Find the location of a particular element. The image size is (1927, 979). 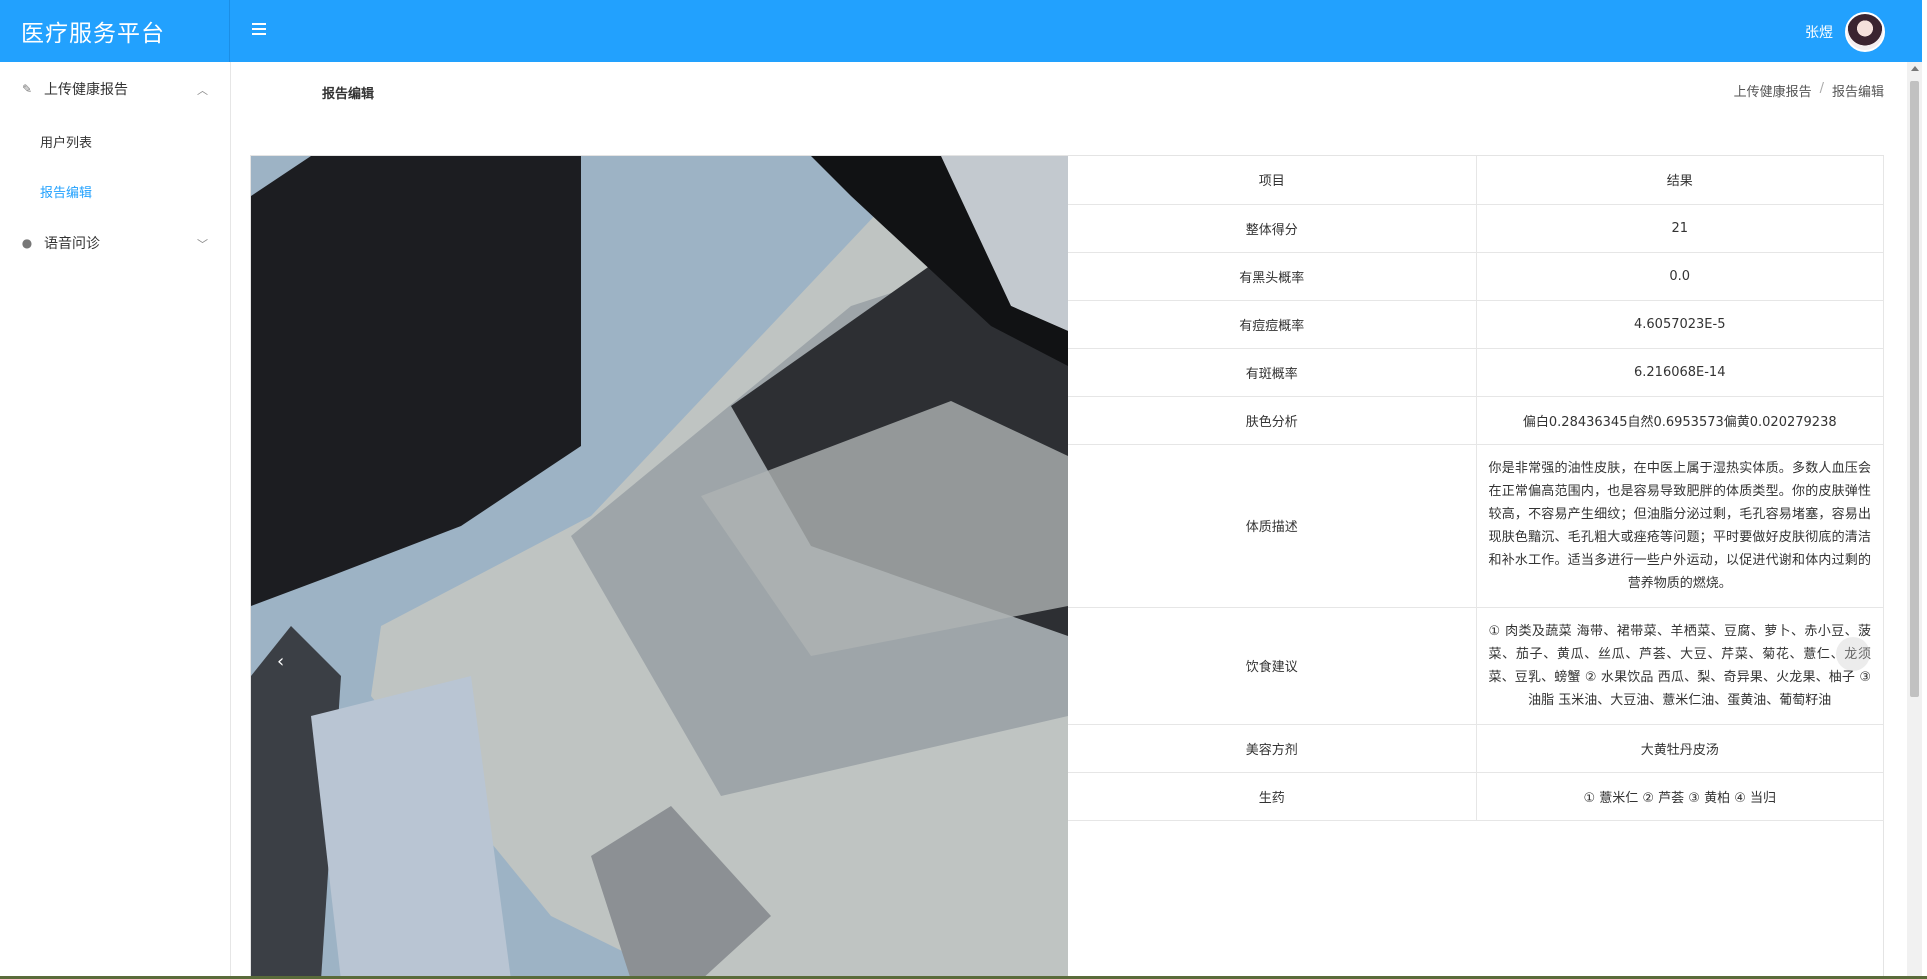

breadcrumb-item-report-edit: 报告编辑 is located at coordinates (1857, 92).